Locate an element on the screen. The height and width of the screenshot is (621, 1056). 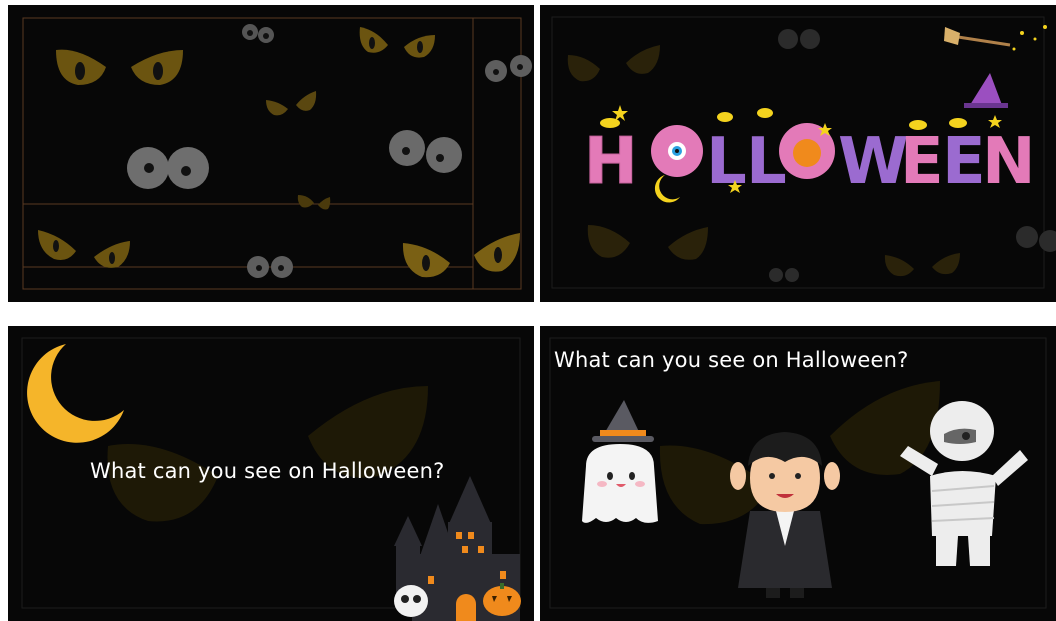
skull-icon is located at coordinates (411, 601).